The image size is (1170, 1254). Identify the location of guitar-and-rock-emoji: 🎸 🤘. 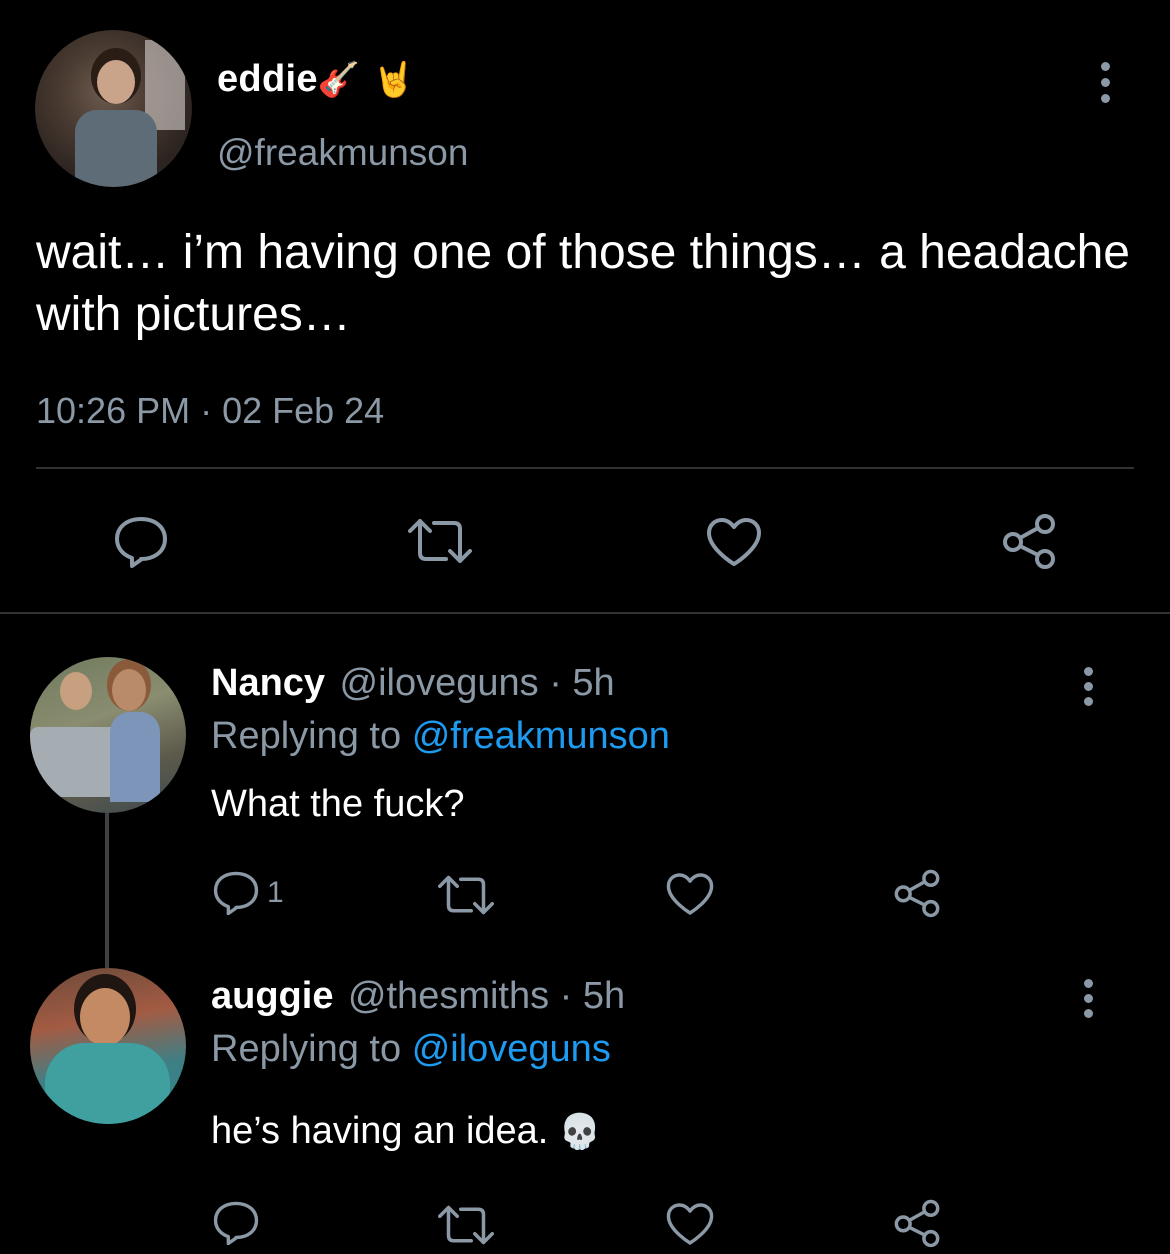
(366, 80).